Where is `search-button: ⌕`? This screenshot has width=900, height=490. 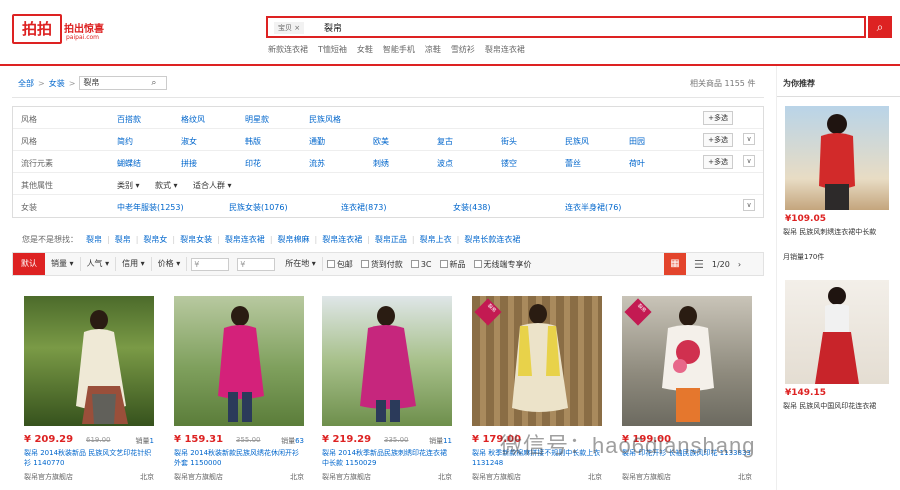 search-button: ⌕ is located at coordinates (880, 27).